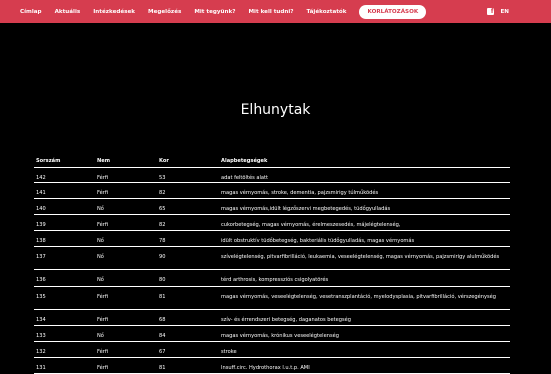  What do you see at coordinates (41, 193) in the screenshot?
I see `cell-sorszam: 141` at bounding box center [41, 193].